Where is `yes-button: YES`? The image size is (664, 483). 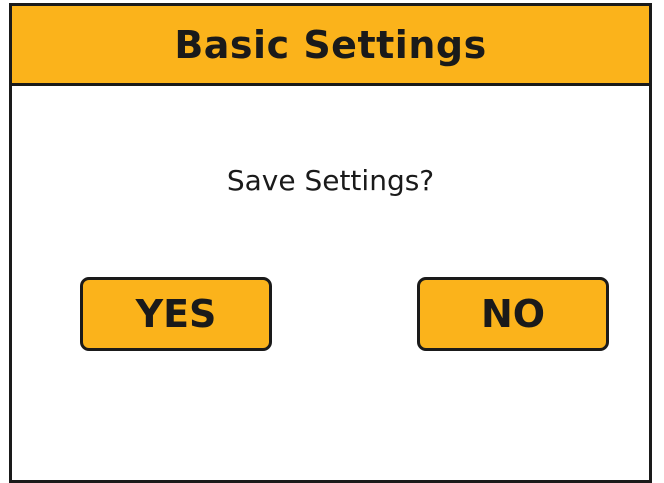 yes-button: YES is located at coordinates (176, 314).